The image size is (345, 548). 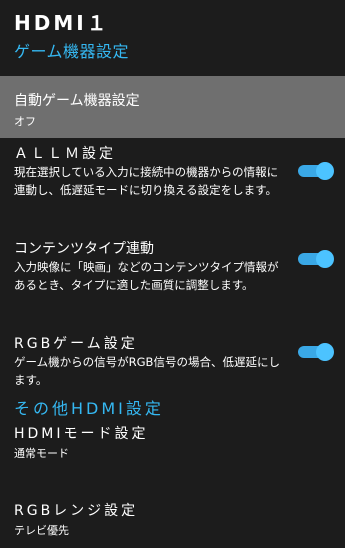 What do you see at coordinates (89, 408) in the screenshot?
I see `section-title-other: その他HDMI設定` at bounding box center [89, 408].